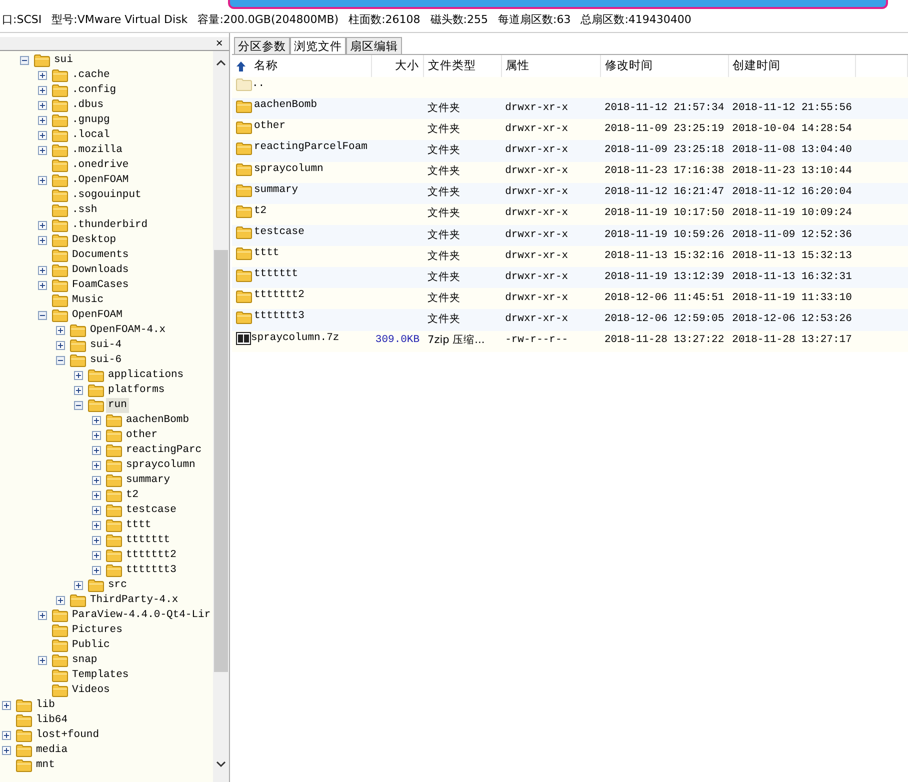  I want to click on tree-item: .mozilla, so click(97, 150).